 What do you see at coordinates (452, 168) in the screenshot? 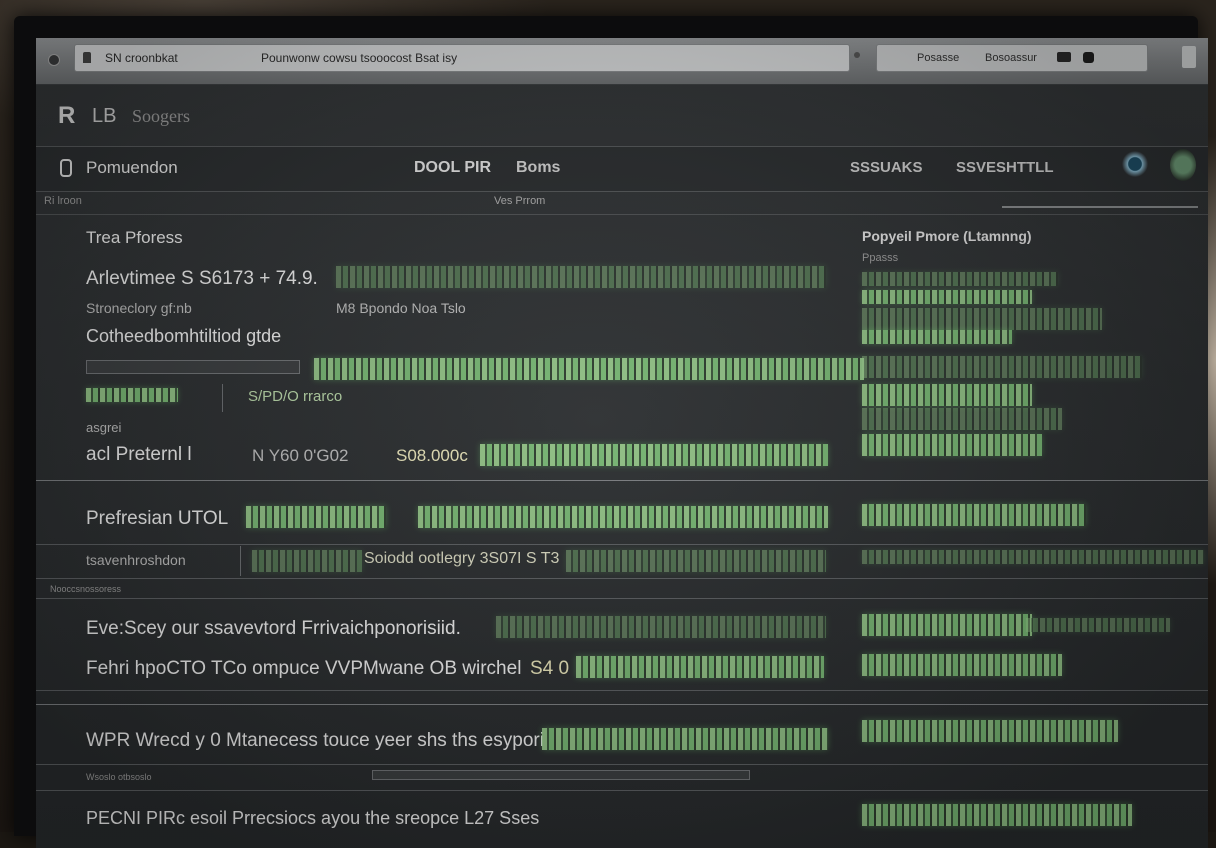
I see `nav-item-1: DOOL PIR` at bounding box center [452, 168].